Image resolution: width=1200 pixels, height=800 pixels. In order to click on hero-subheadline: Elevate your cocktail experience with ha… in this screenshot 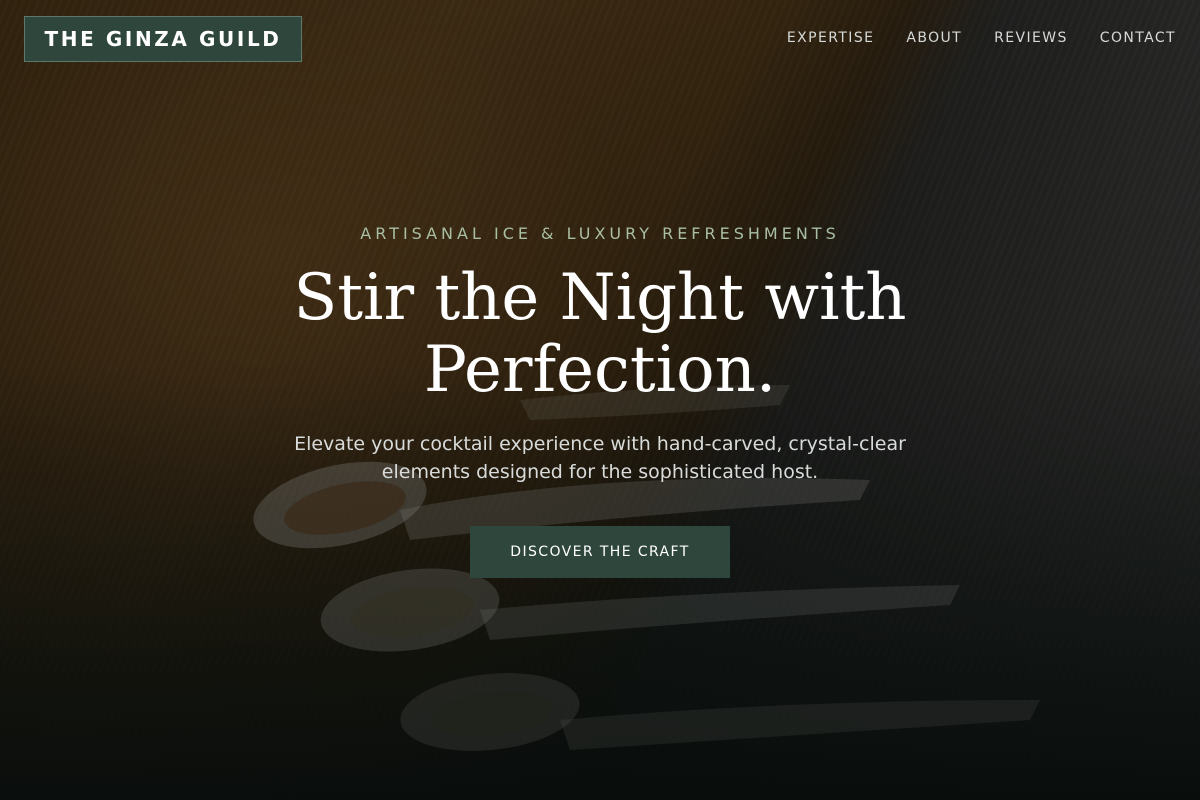, I will do `click(600, 458)`.